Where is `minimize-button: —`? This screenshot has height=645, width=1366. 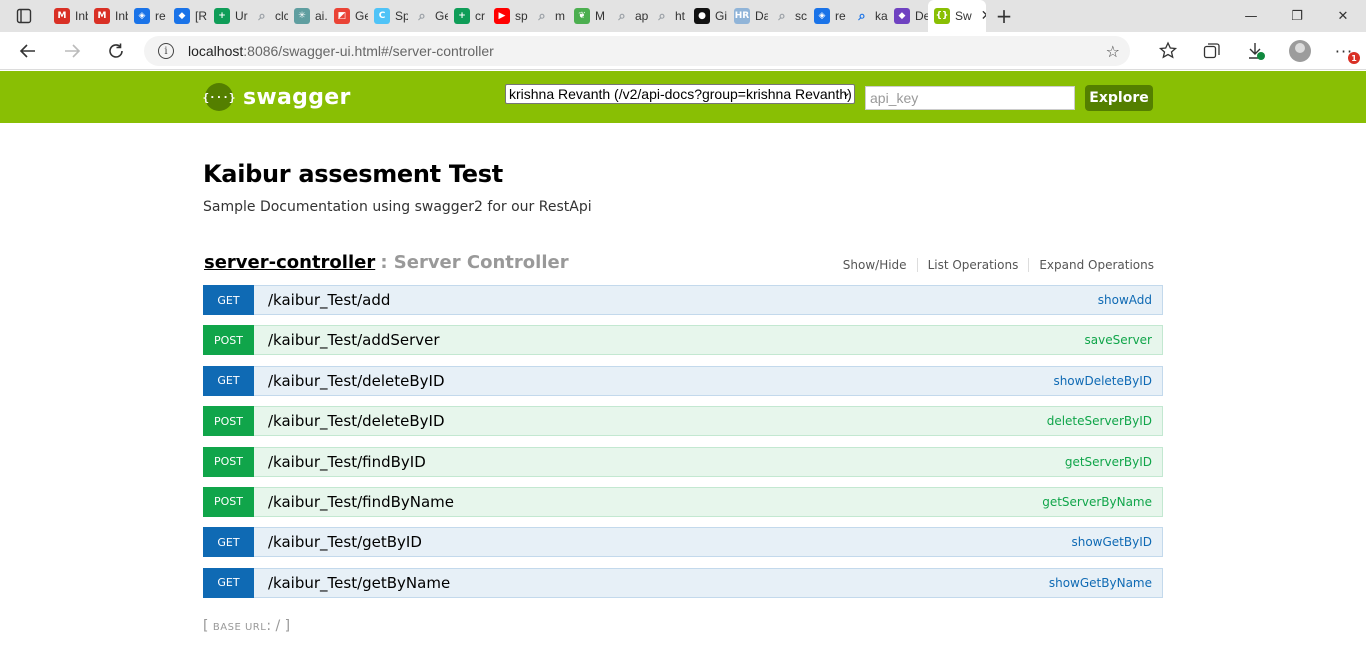
minimize-button: — is located at coordinates (1251, 16).